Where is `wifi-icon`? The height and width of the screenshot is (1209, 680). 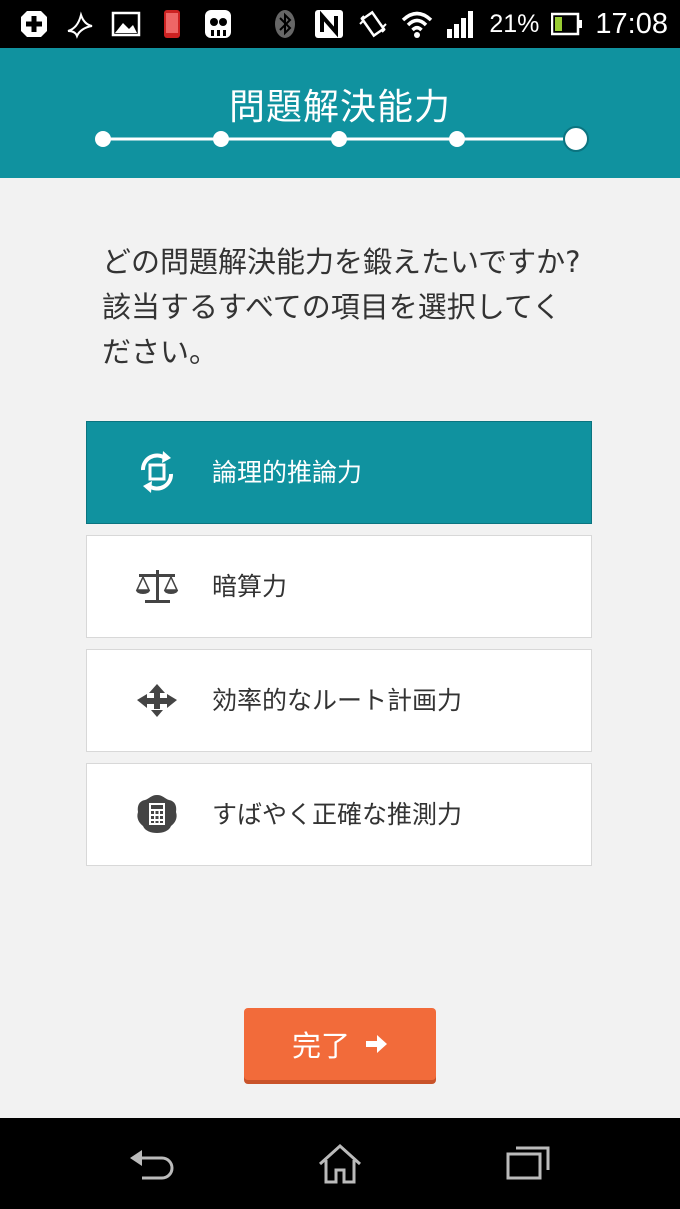
wifi-icon is located at coordinates (417, 24).